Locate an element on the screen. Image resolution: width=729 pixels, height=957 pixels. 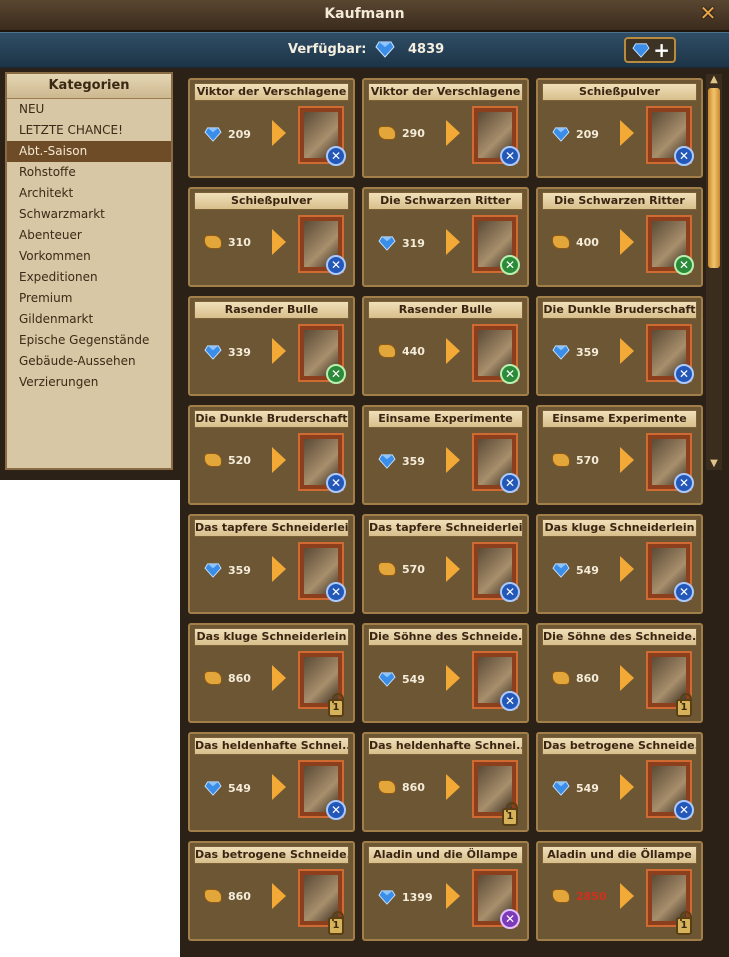
offer-price: 549 is located at coordinates (587, 570).